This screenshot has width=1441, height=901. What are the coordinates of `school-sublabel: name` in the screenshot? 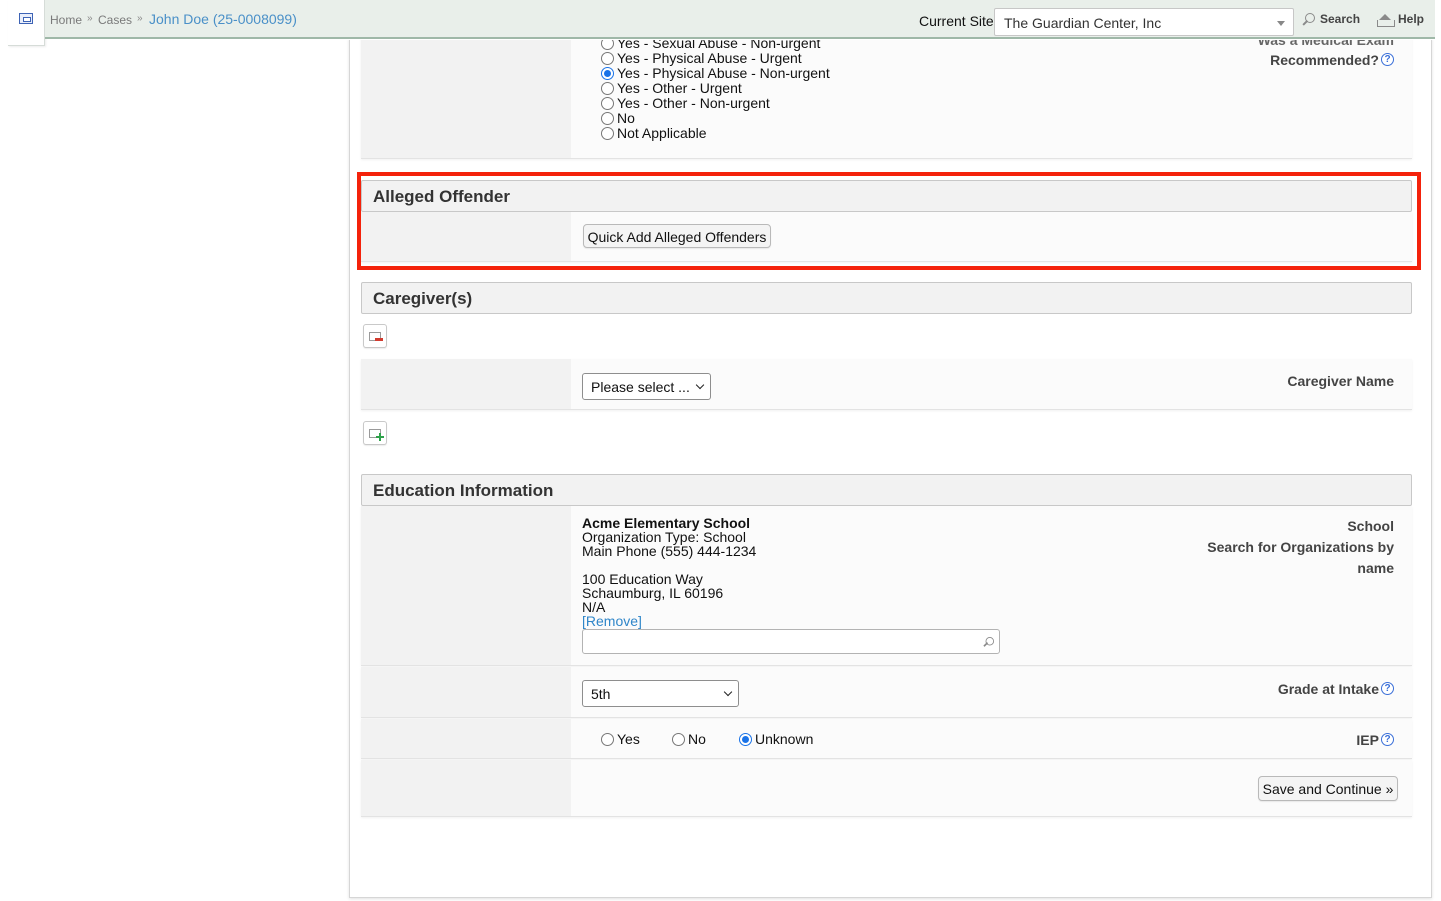 It's located at (1375, 568).